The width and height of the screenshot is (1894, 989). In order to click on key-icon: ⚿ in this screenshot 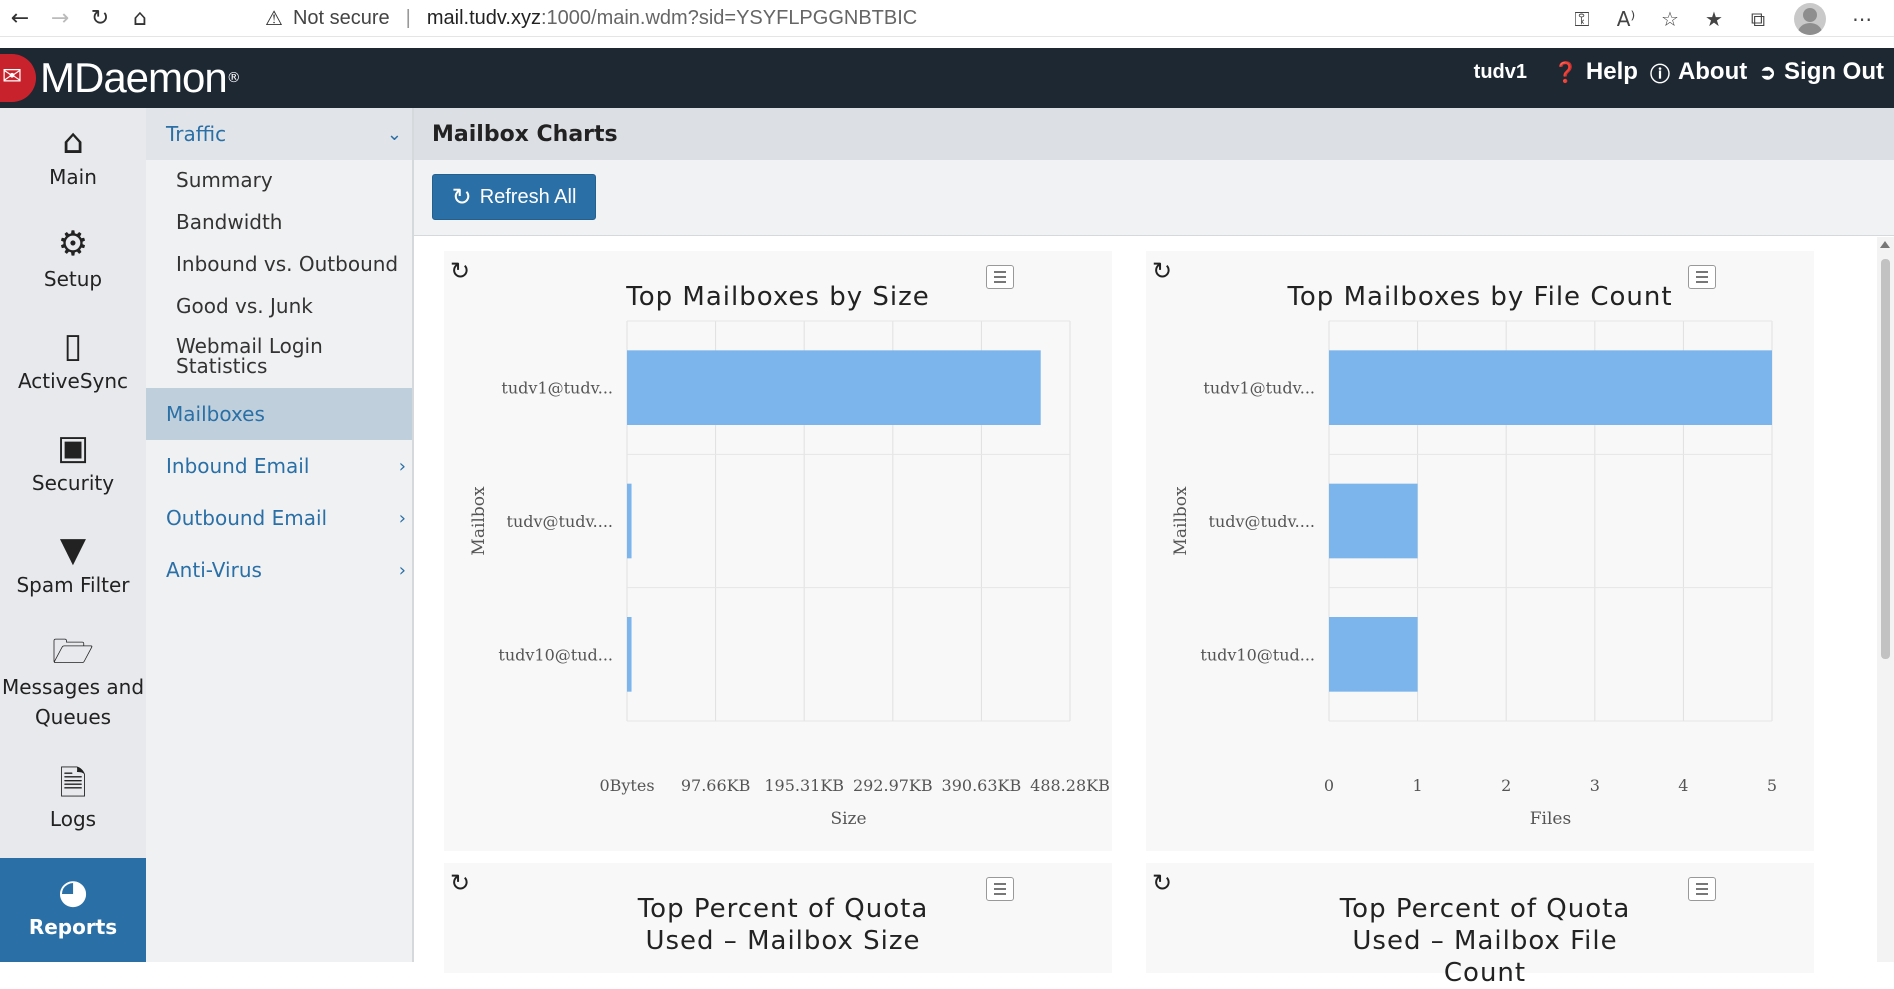, I will do `click(1582, 19)`.